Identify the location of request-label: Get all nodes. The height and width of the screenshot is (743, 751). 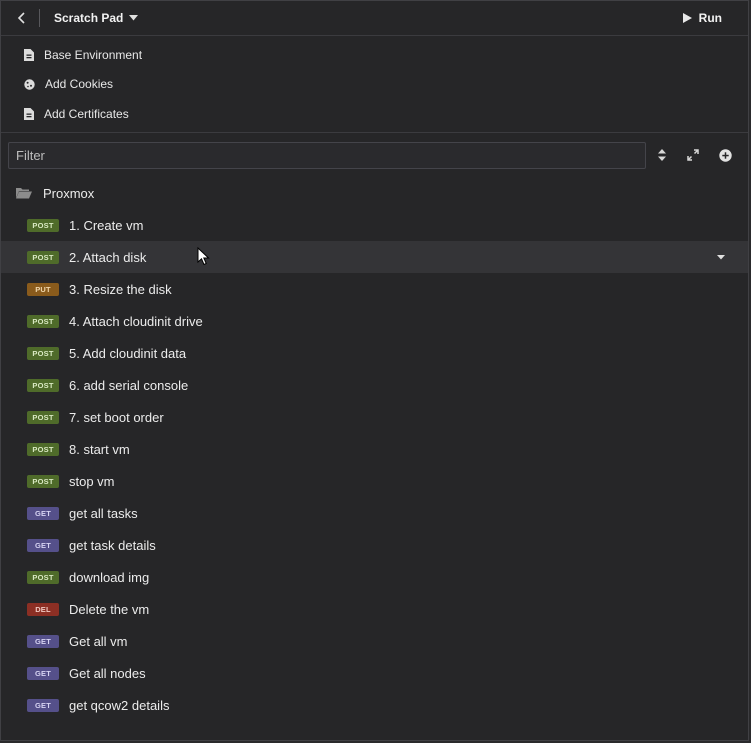
(107, 673).